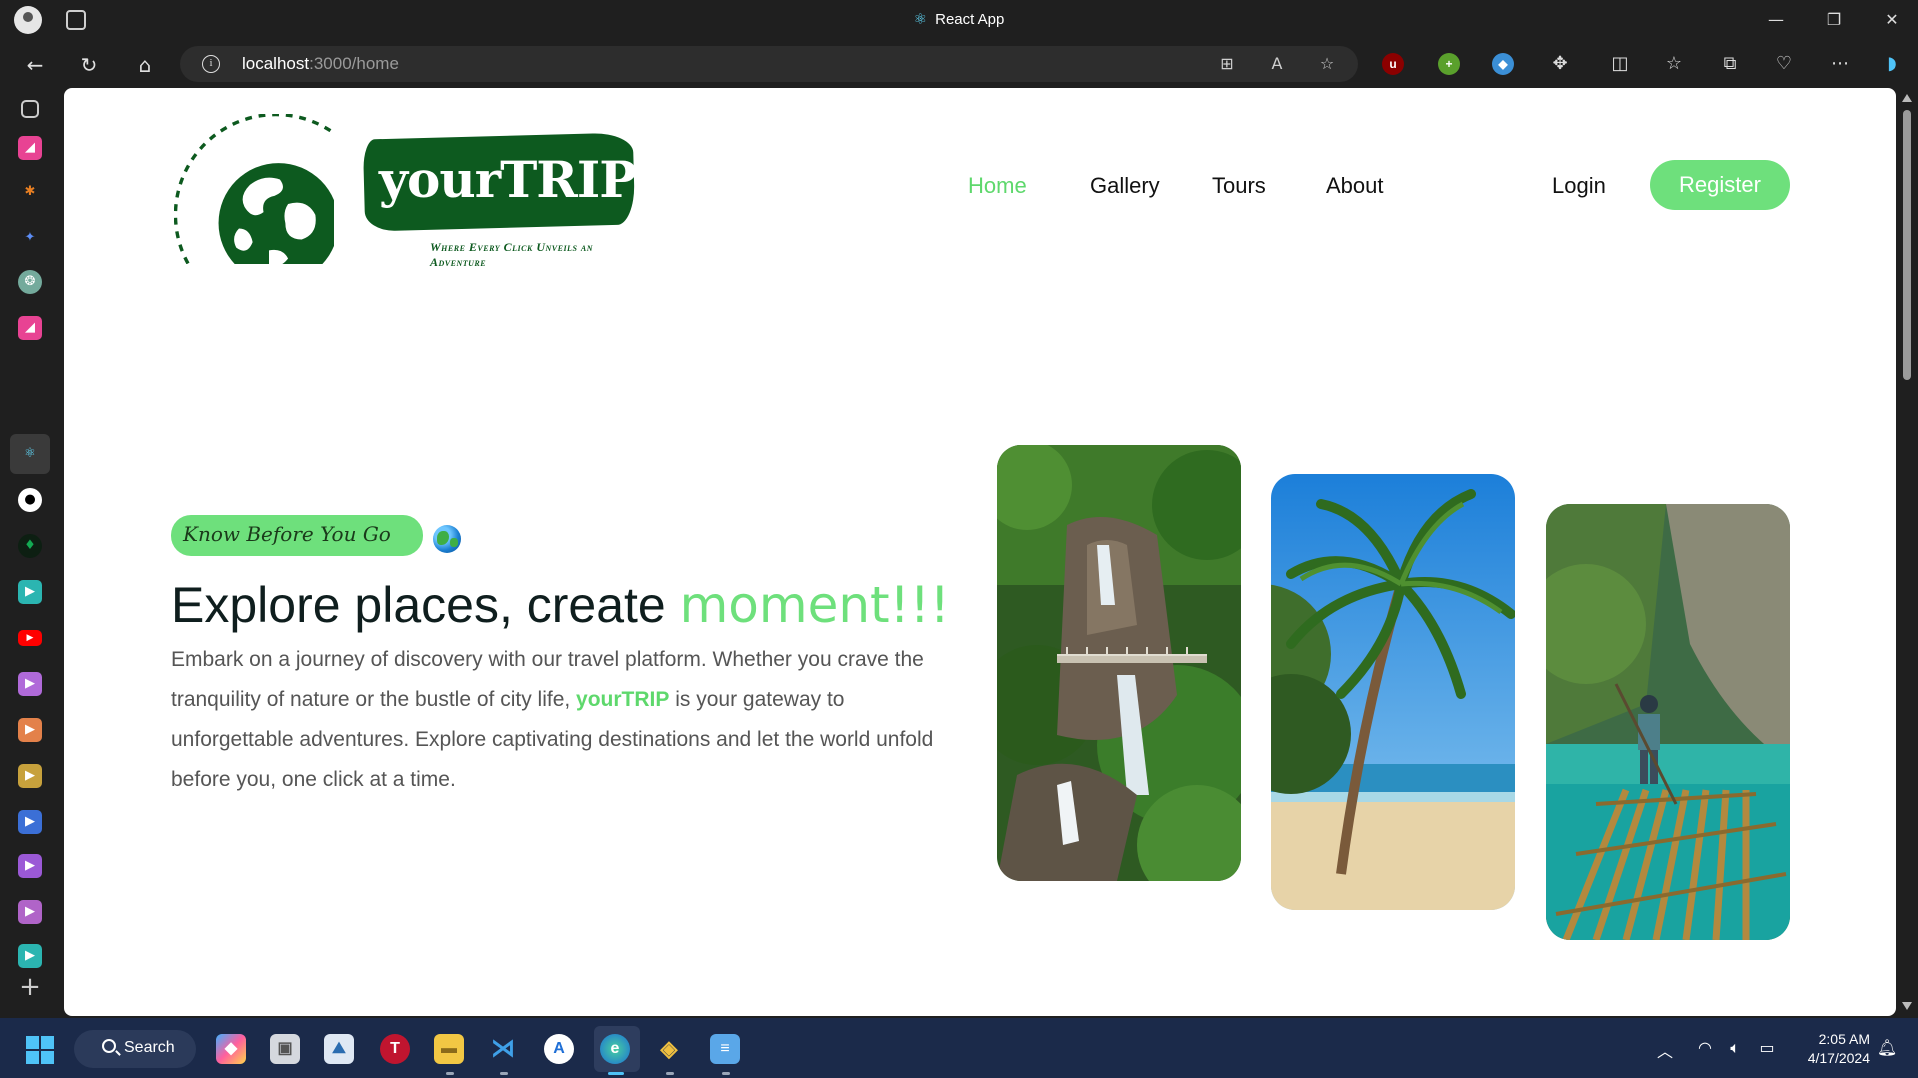 Image resolution: width=1918 pixels, height=1078 pixels. I want to click on waterfall-photo, so click(1119, 663).